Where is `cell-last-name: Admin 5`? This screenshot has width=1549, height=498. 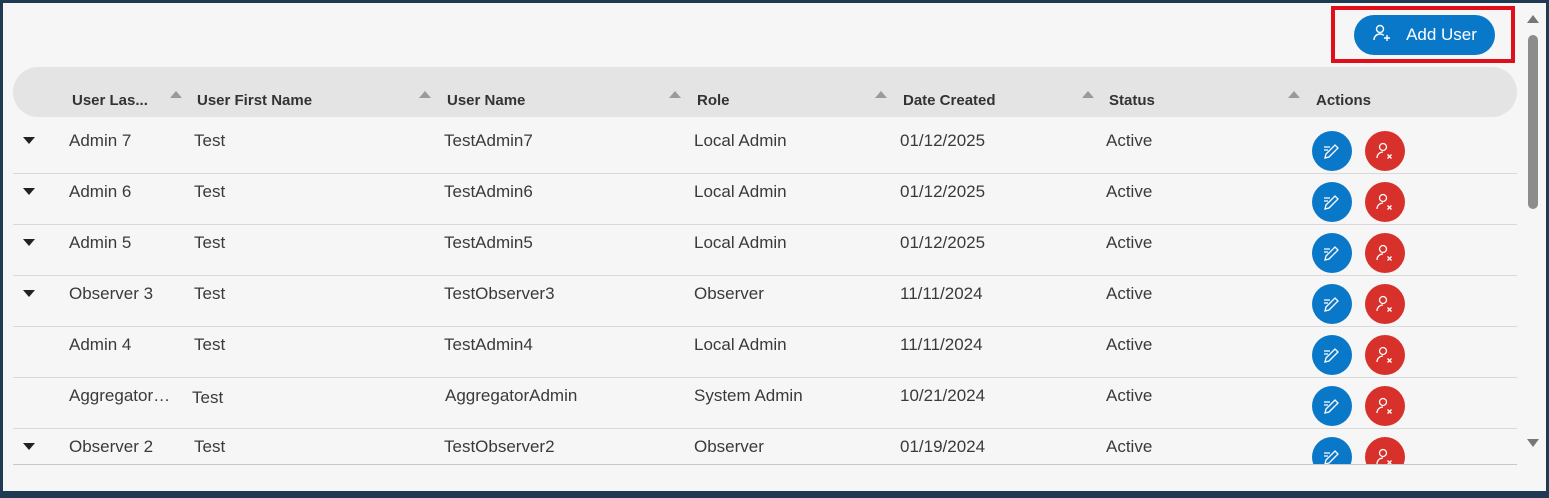 cell-last-name: Admin 5 is located at coordinates (100, 242).